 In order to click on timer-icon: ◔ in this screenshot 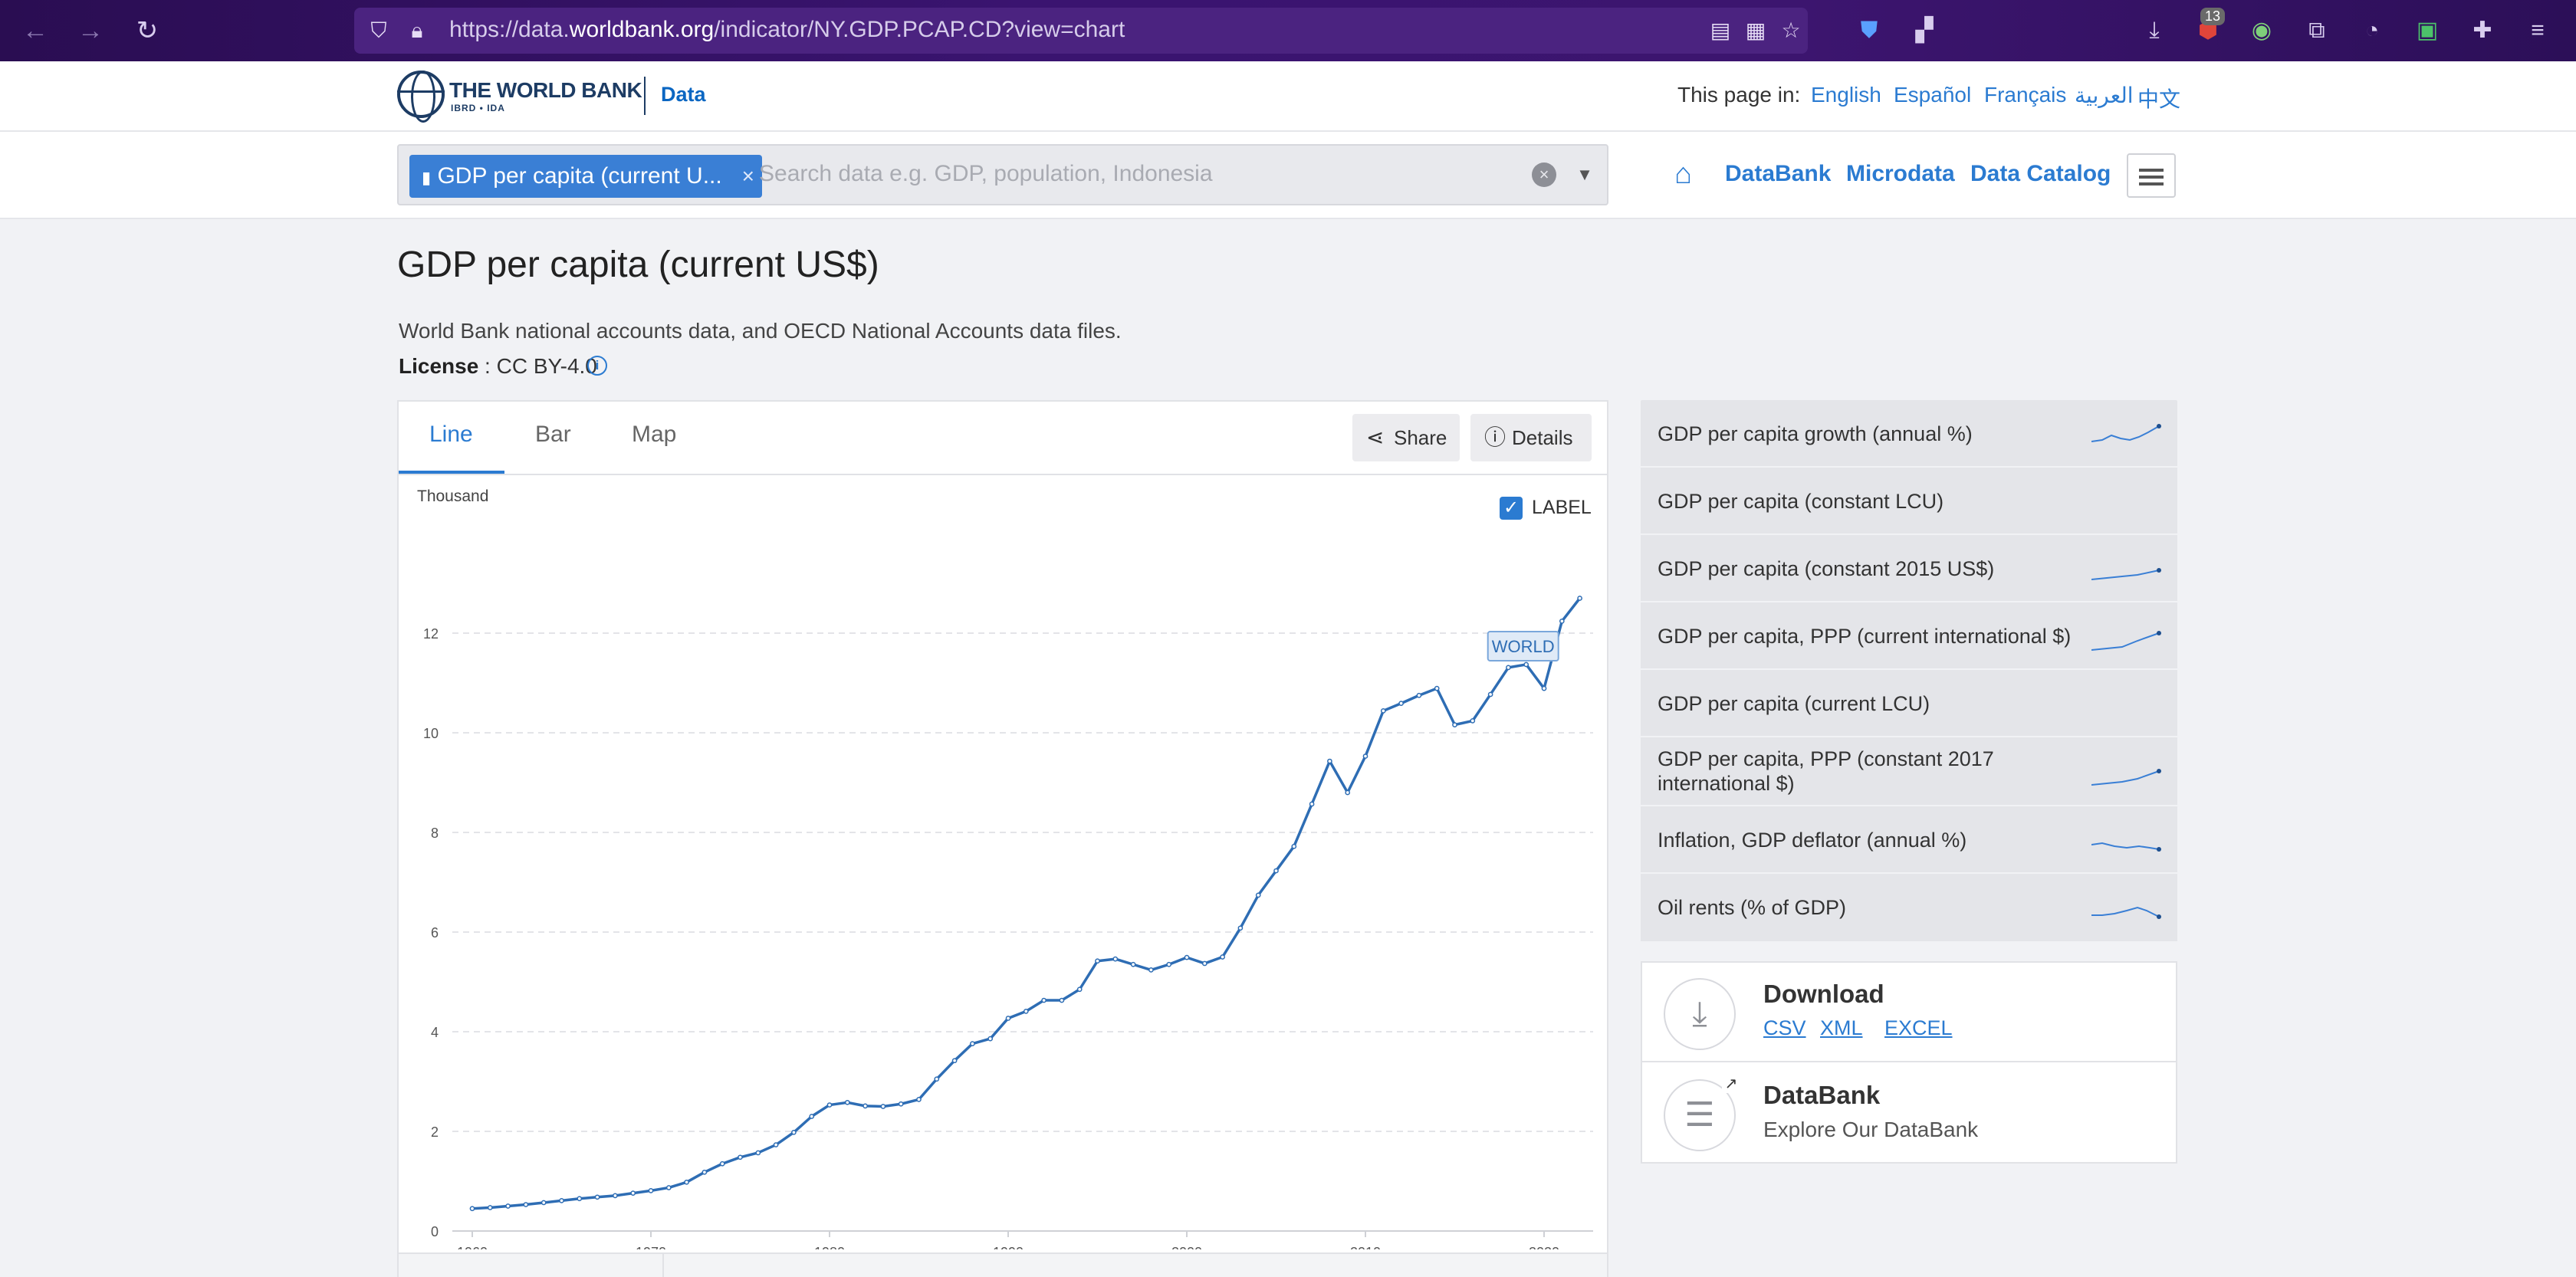, I will do `click(2372, 30)`.